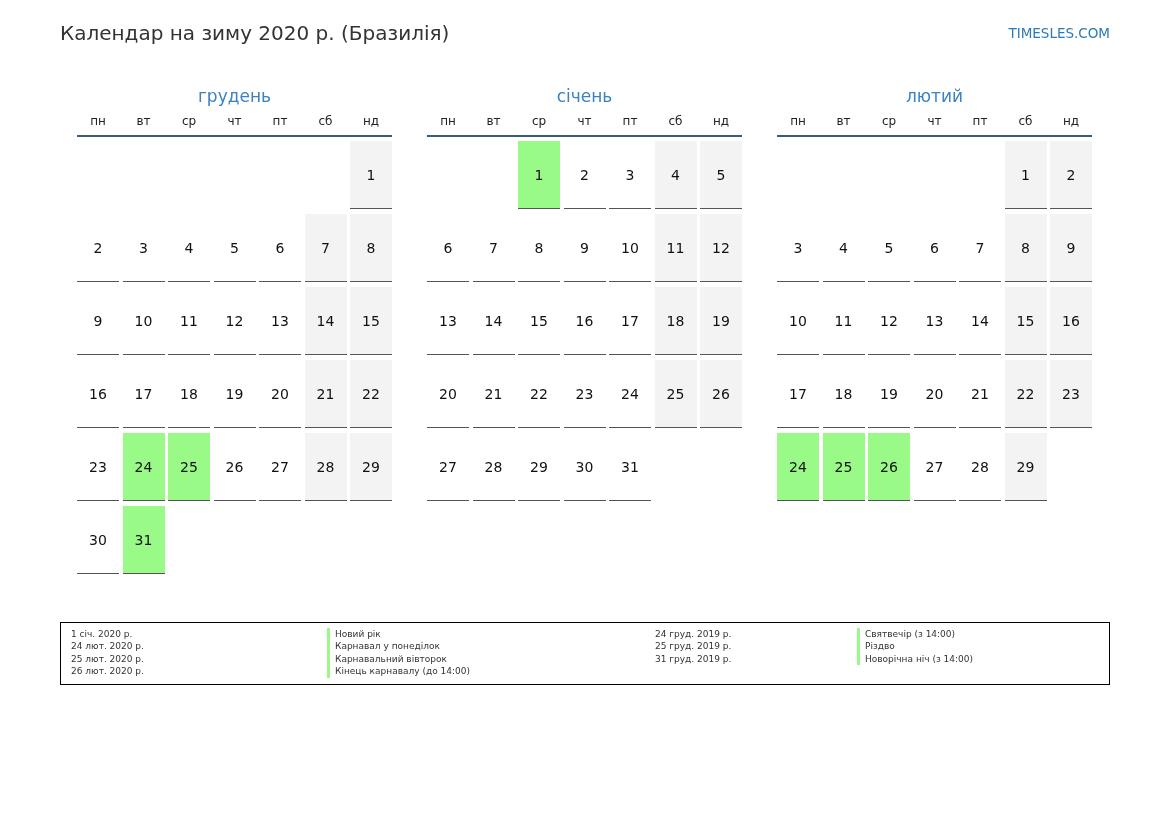 This screenshot has height=827, width=1169. I want to click on holiday-date: 26 лют. 2020 р., so click(108, 671).